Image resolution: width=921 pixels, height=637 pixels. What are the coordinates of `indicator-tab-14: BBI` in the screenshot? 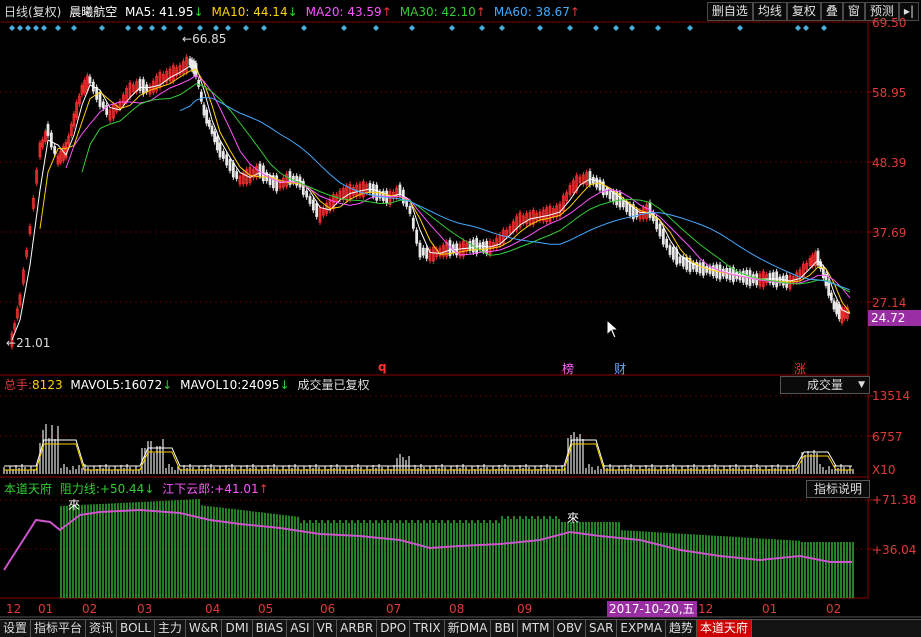 It's located at (505, 628).